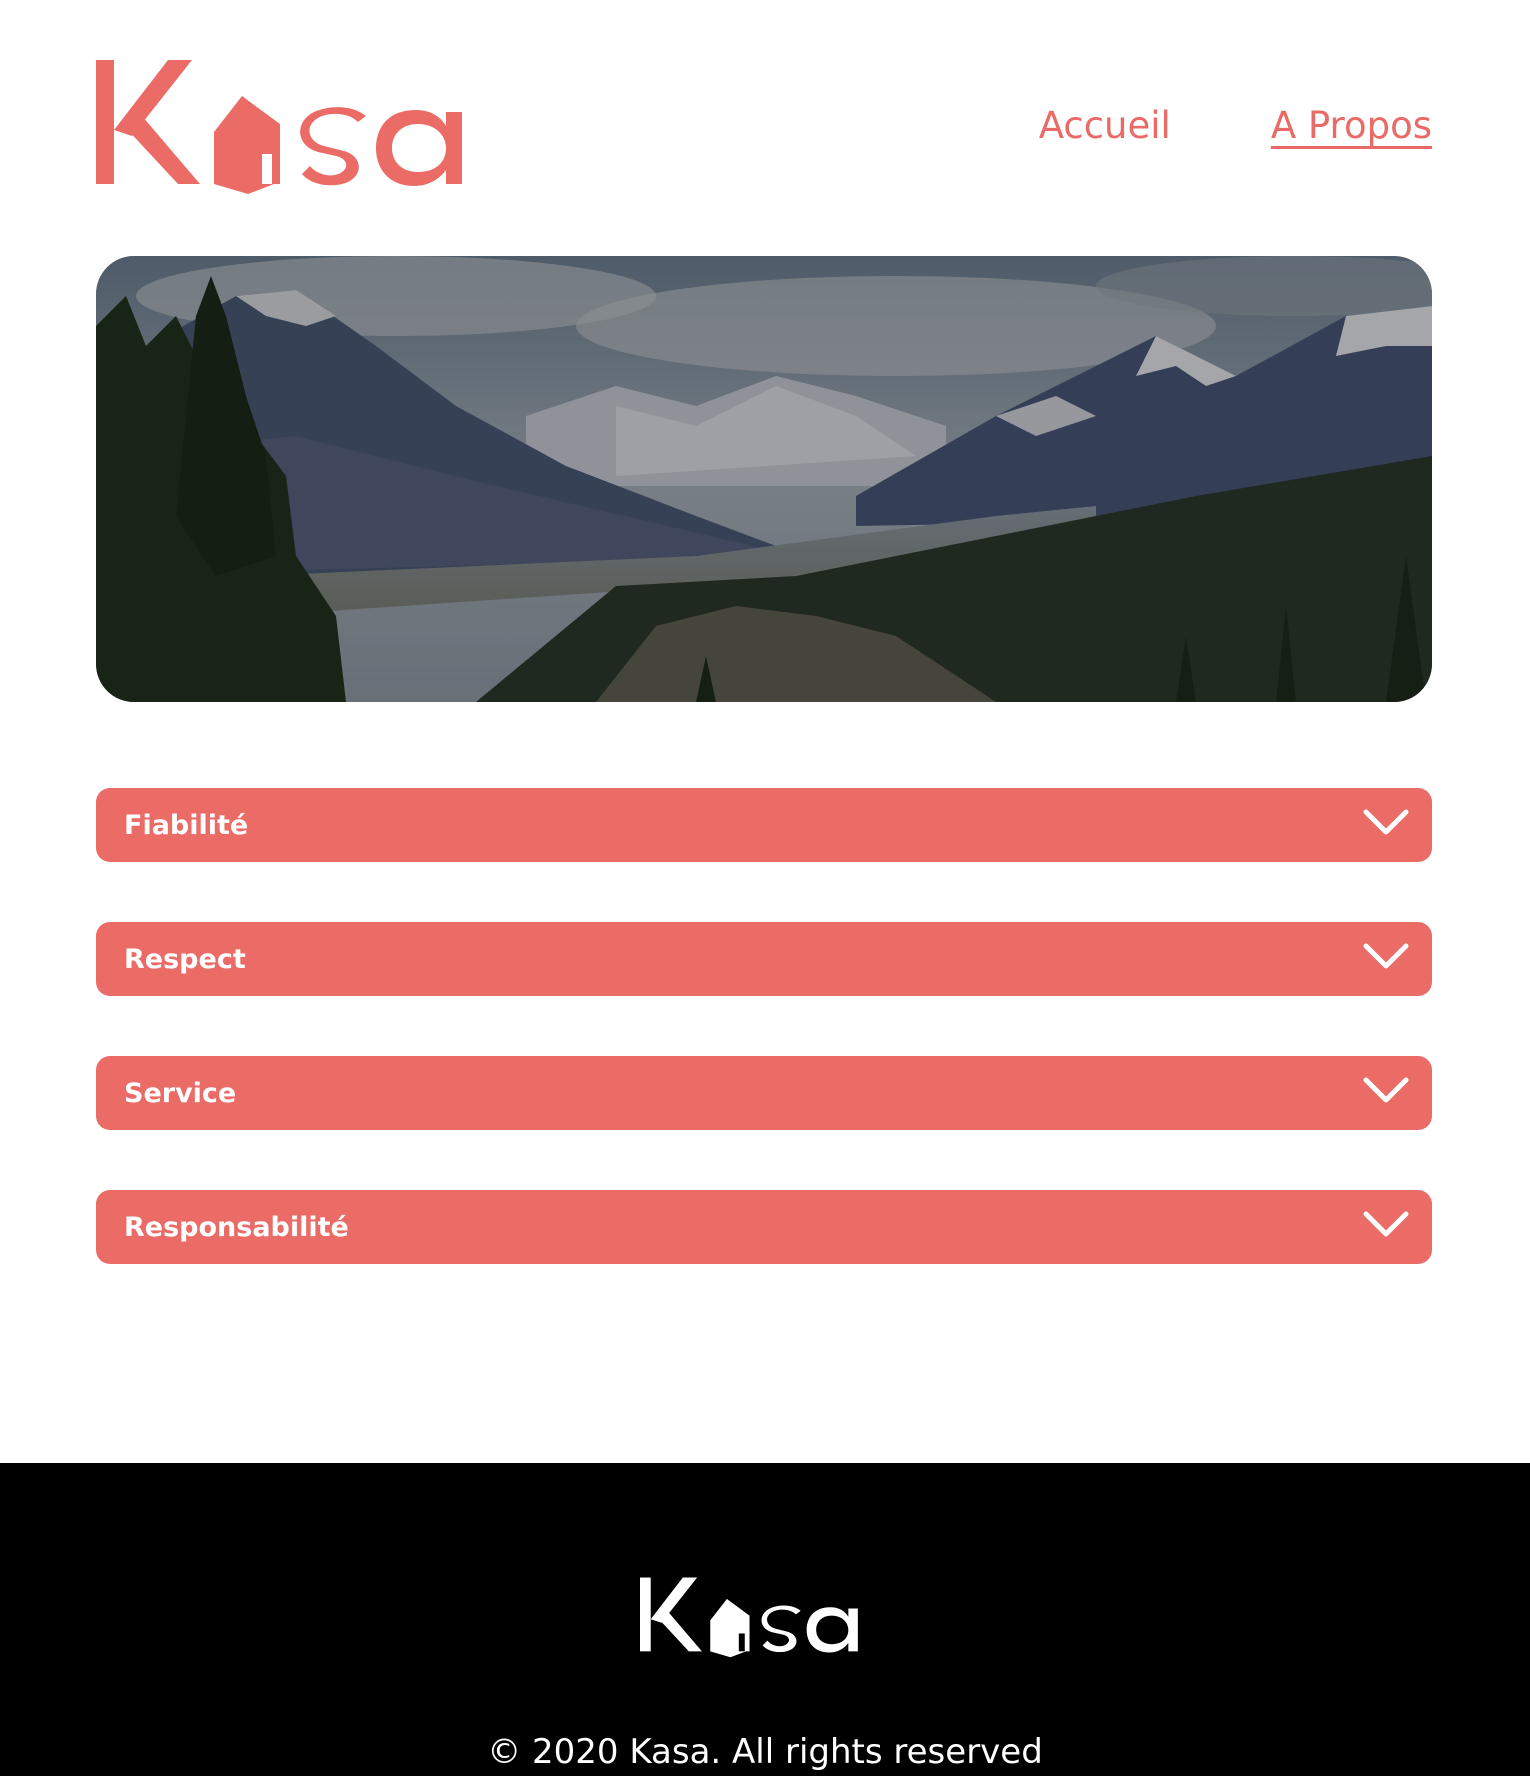 The height and width of the screenshot is (1776, 1530). Describe the element at coordinates (764, 1227) in the screenshot. I see `collapse-responsabilite: Responsabilité` at that location.